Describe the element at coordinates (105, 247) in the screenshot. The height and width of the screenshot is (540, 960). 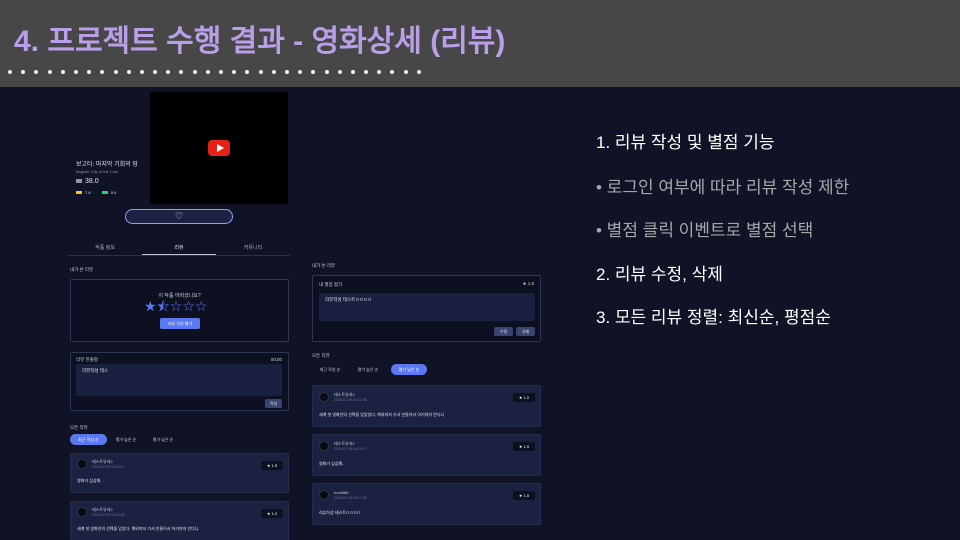
I see `tab-info: 작품 정보` at that location.